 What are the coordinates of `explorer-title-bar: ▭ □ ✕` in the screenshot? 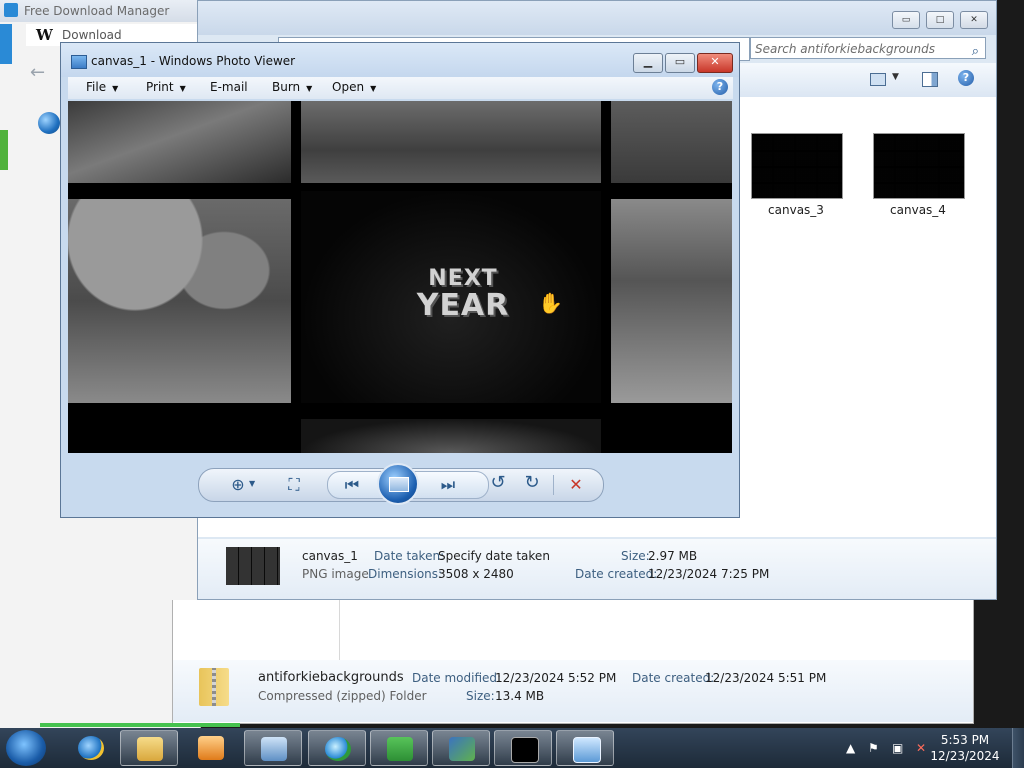 It's located at (597, 18).